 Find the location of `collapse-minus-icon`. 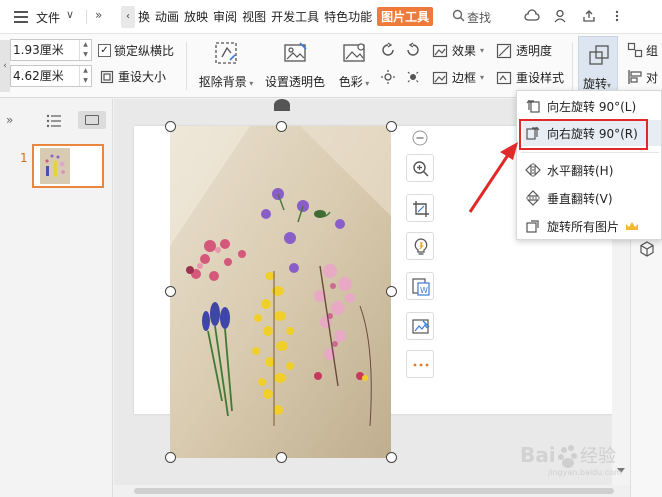

collapse-minus-icon is located at coordinates (420, 138).